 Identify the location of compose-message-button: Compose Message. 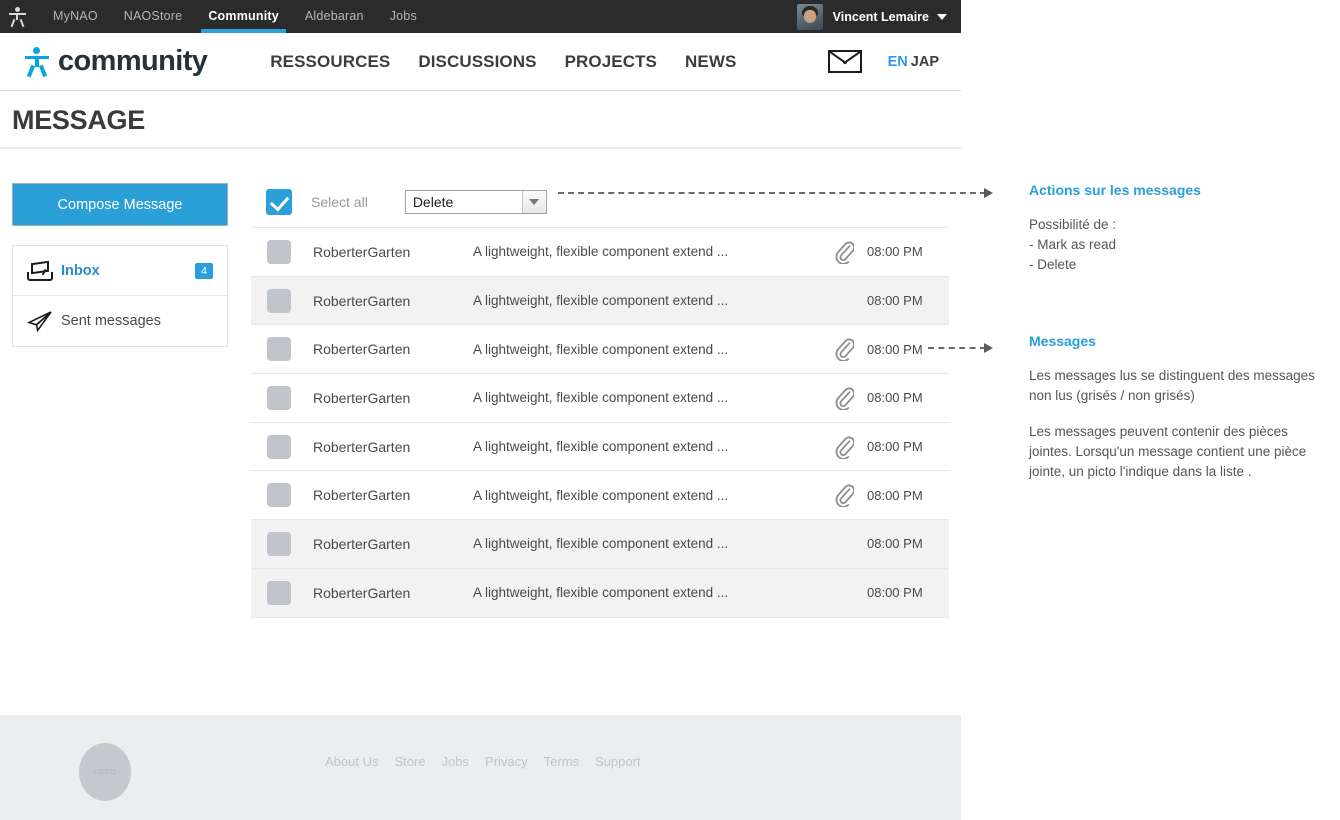
(120, 204).